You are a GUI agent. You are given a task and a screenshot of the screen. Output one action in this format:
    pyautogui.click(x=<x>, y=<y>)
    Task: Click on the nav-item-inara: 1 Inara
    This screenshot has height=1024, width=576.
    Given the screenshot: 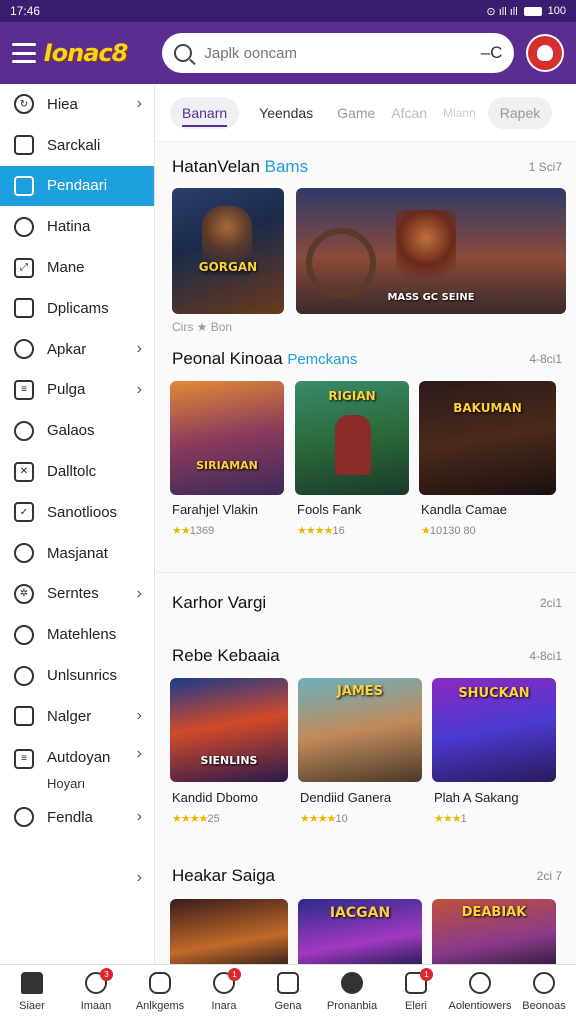 What is the action you would take?
    pyautogui.click(x=224, y=994)
    